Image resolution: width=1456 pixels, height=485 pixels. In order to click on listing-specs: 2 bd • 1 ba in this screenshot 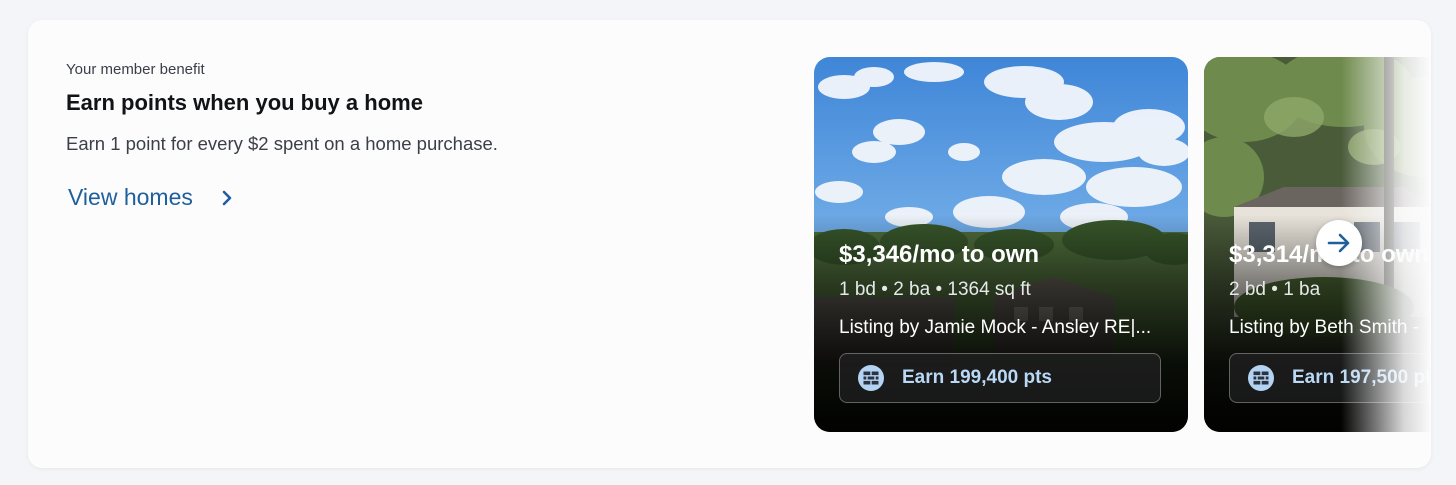, I will do `click(1275, 289)`.